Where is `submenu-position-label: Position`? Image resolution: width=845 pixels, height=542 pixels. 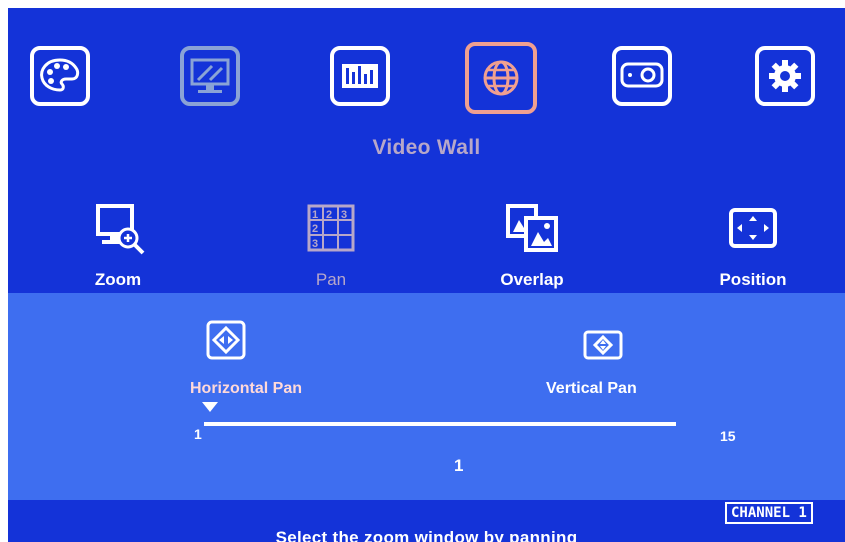
submenu-position-label: Position is located at coordinates (753, 280).